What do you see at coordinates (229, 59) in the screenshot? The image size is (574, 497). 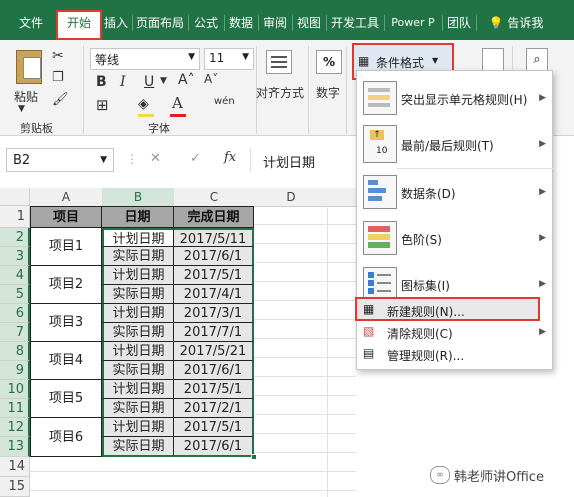 I see `font-size-select: 11 ▼` at bounding box center [229, 59].